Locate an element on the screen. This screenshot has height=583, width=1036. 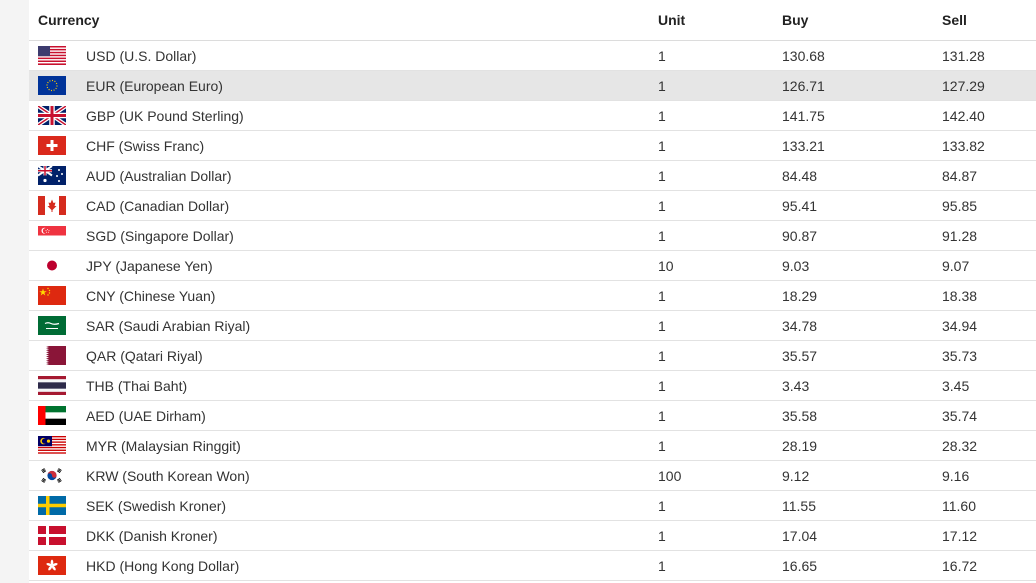
currency-cell: CNY (Chinese Yuan) is located at coordinates (343, 295).